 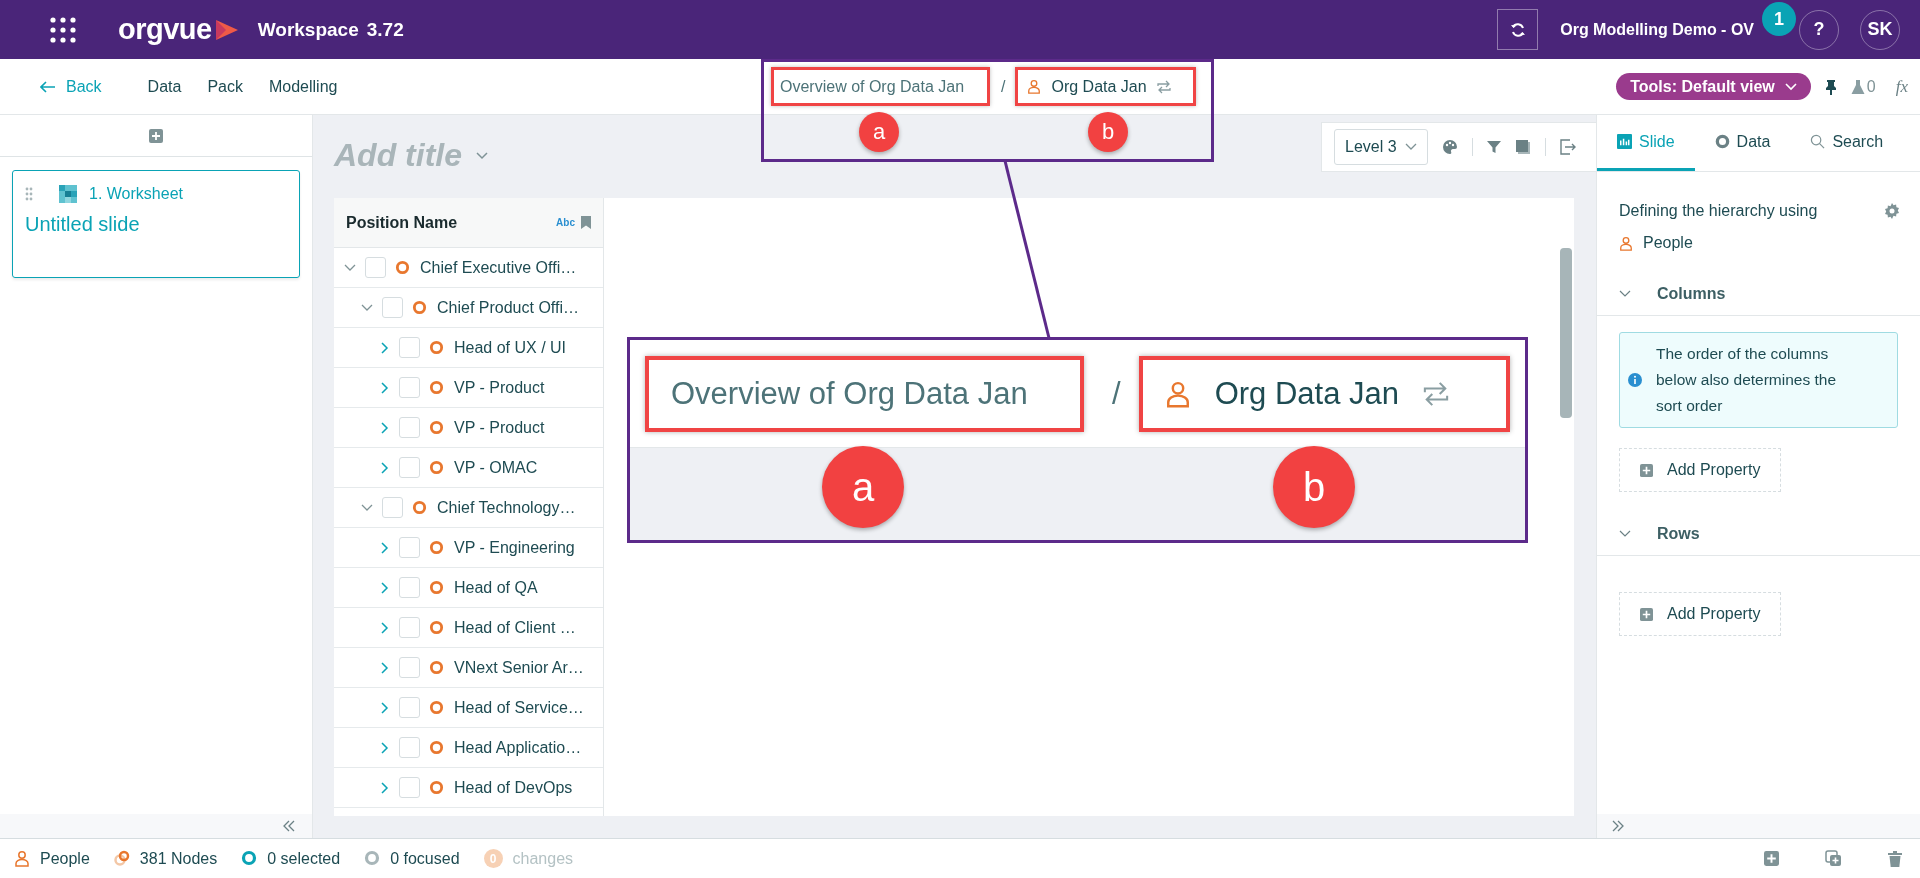 What do you see at coordinates (880, 86) in the screenshot?
I see `breadcrumb-link: Overview of Org Data Jan` at bounding box center [880, 86].